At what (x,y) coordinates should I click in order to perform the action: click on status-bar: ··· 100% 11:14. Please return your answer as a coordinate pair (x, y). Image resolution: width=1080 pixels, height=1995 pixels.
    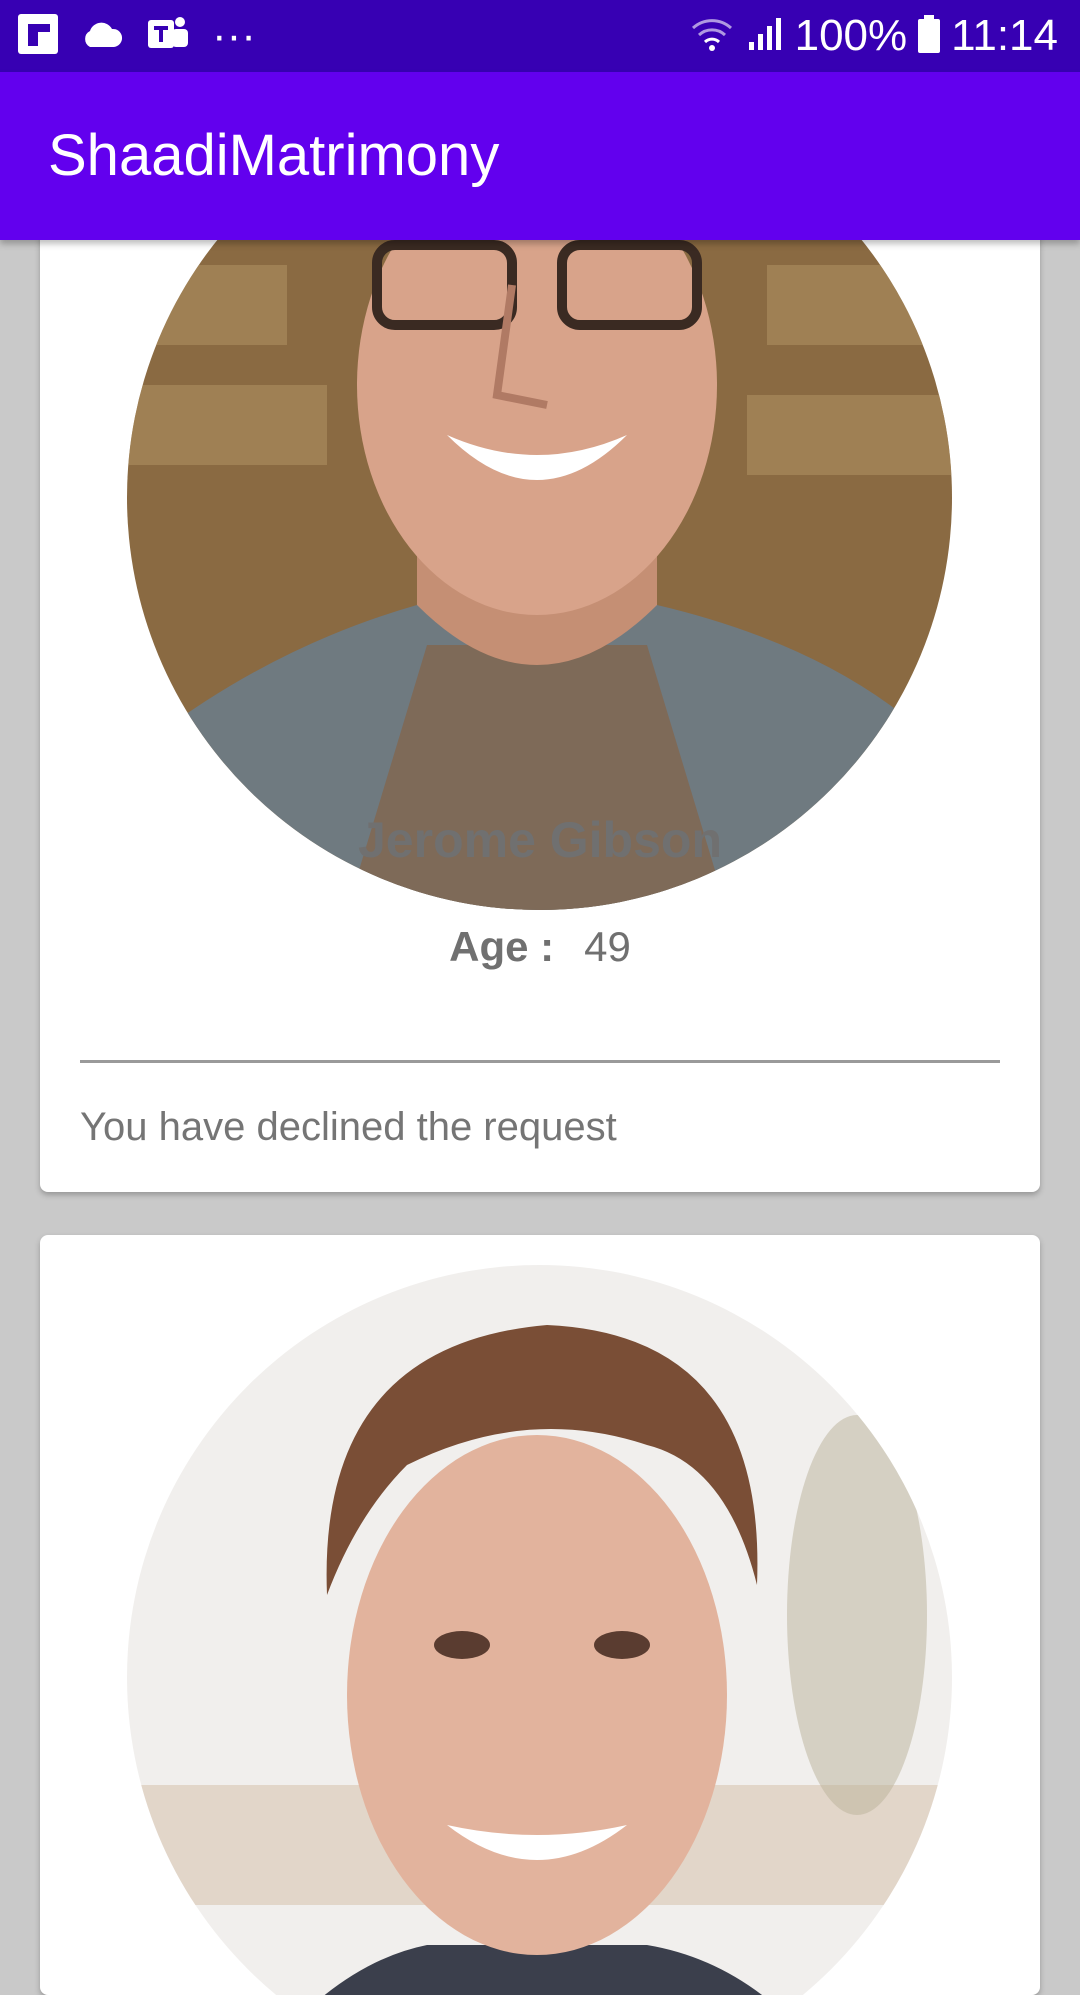
    Looking at the image, I should click on (540, 36).